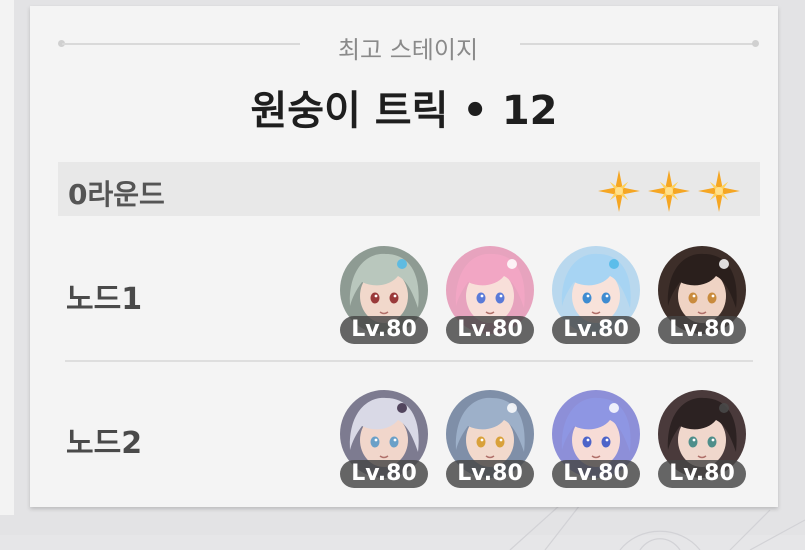  Describe the element at coordinates (104, 299) in the screenshot. I see `node-label: 노드1` at that location.